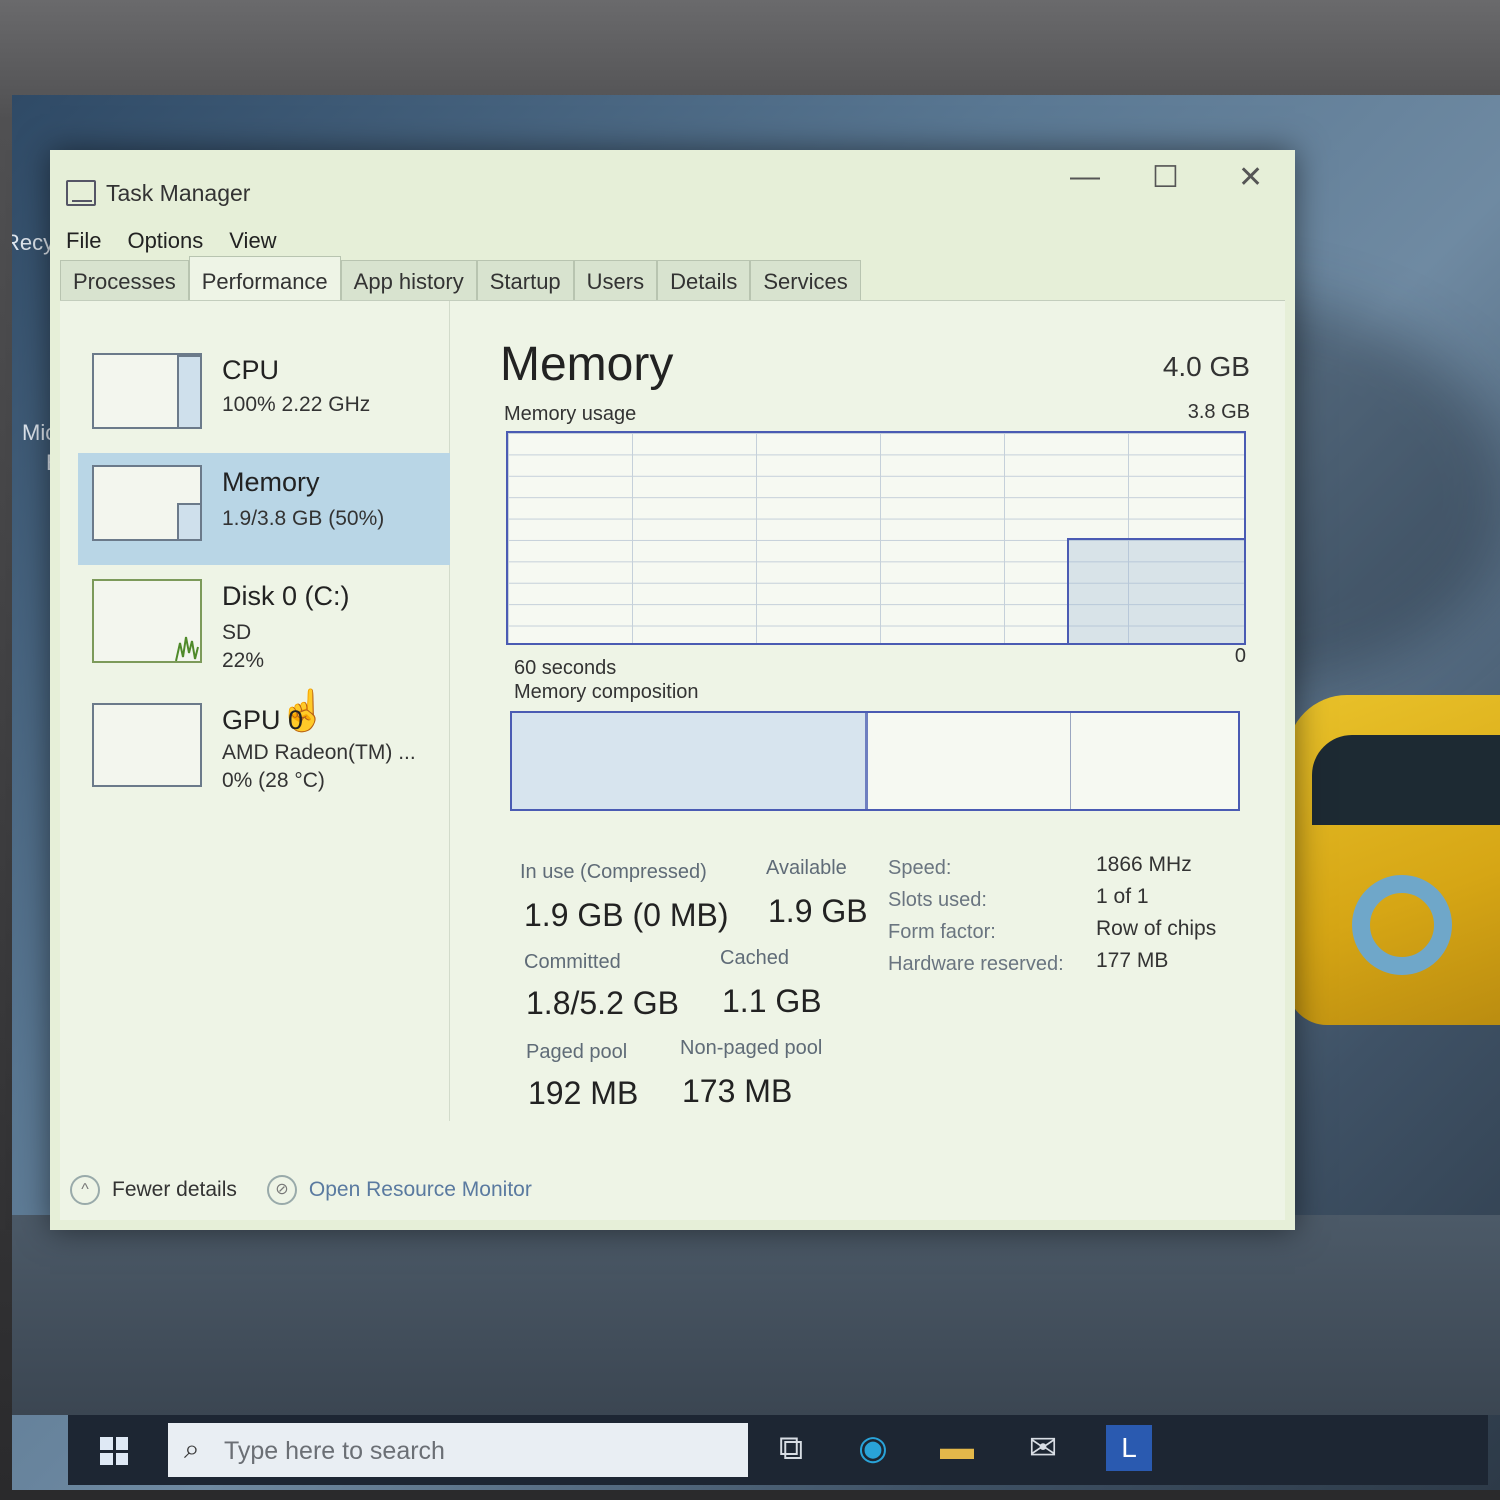 This screenshot has width=1500, height=1500. I want to click on non-paged-pool-value: 173 MB, so click(737, 1091).